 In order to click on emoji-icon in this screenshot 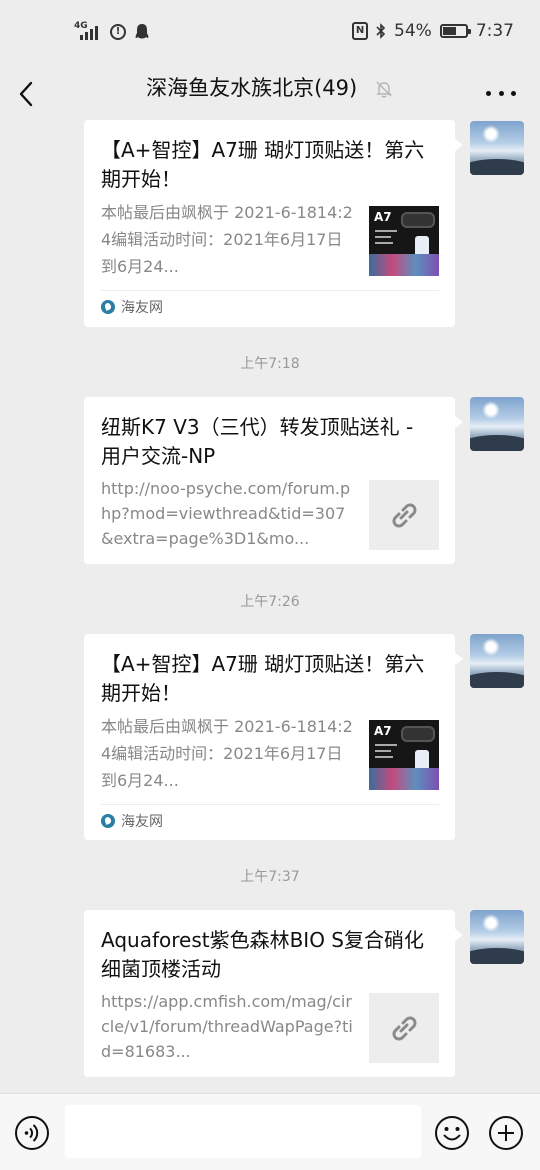, I will do `click(452, 1133)`.